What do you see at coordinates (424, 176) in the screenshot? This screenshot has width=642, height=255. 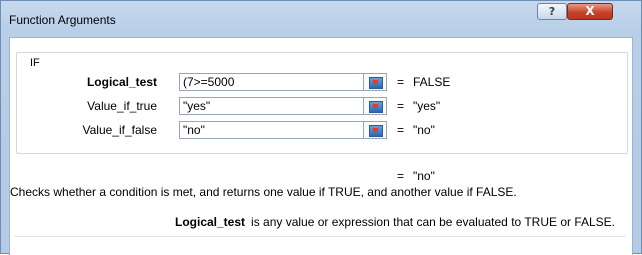 I see `formula-result: "no"` at bounding box center [424, 176].